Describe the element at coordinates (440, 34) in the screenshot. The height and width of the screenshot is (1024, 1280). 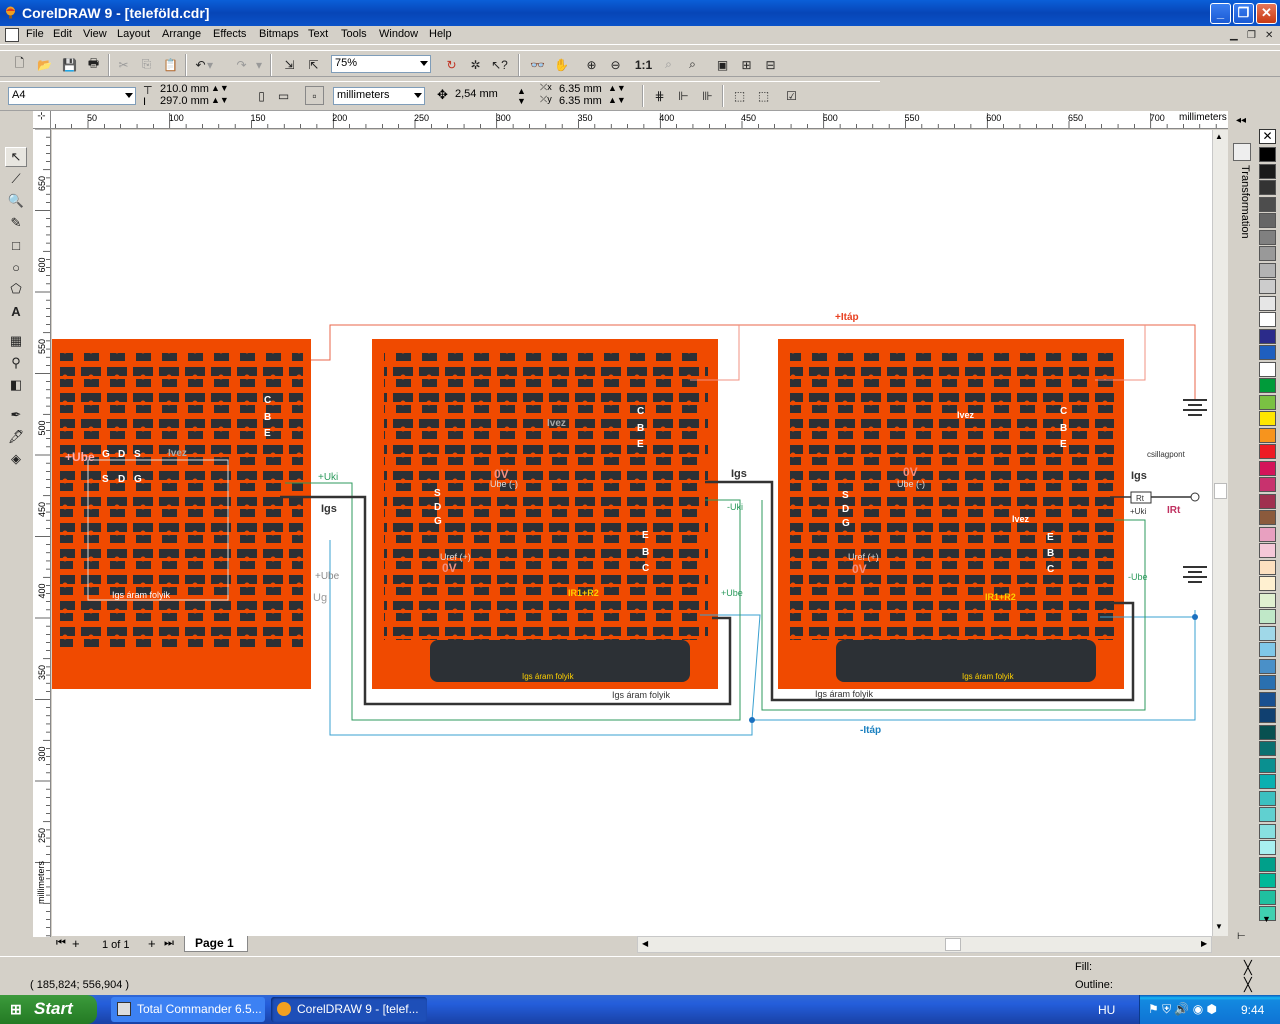
I see `menu-help: Help` at that location.